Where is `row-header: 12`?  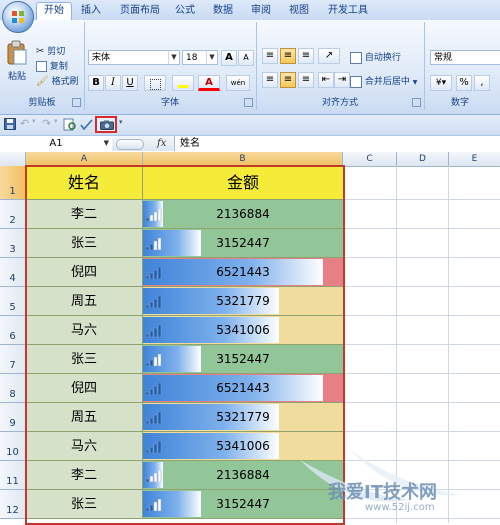
row-header: 12 is located at coordinates (13, 504).